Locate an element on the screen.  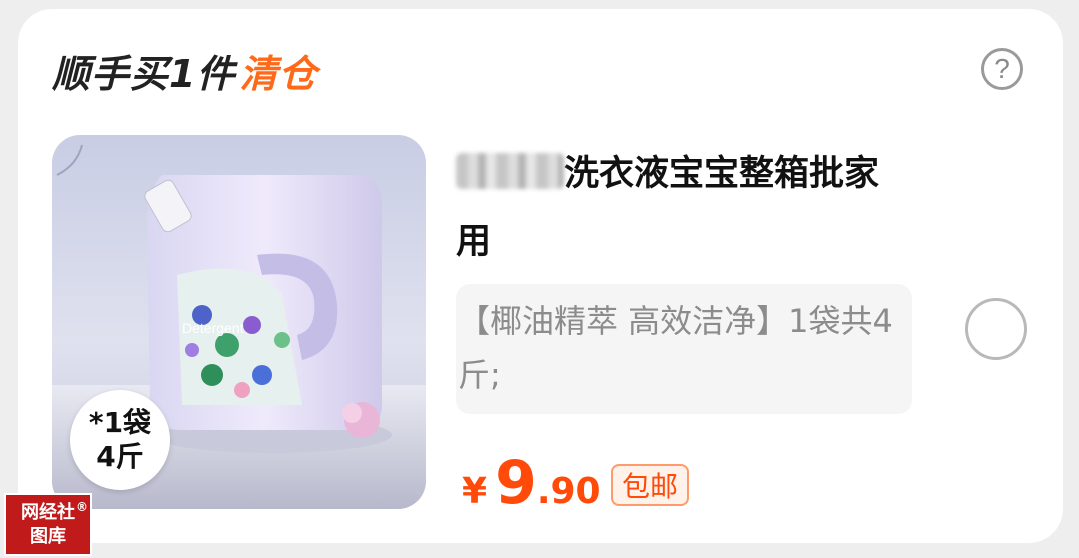
section-title: 顺手买1件 清仓 is located at coordinates (184, 70).